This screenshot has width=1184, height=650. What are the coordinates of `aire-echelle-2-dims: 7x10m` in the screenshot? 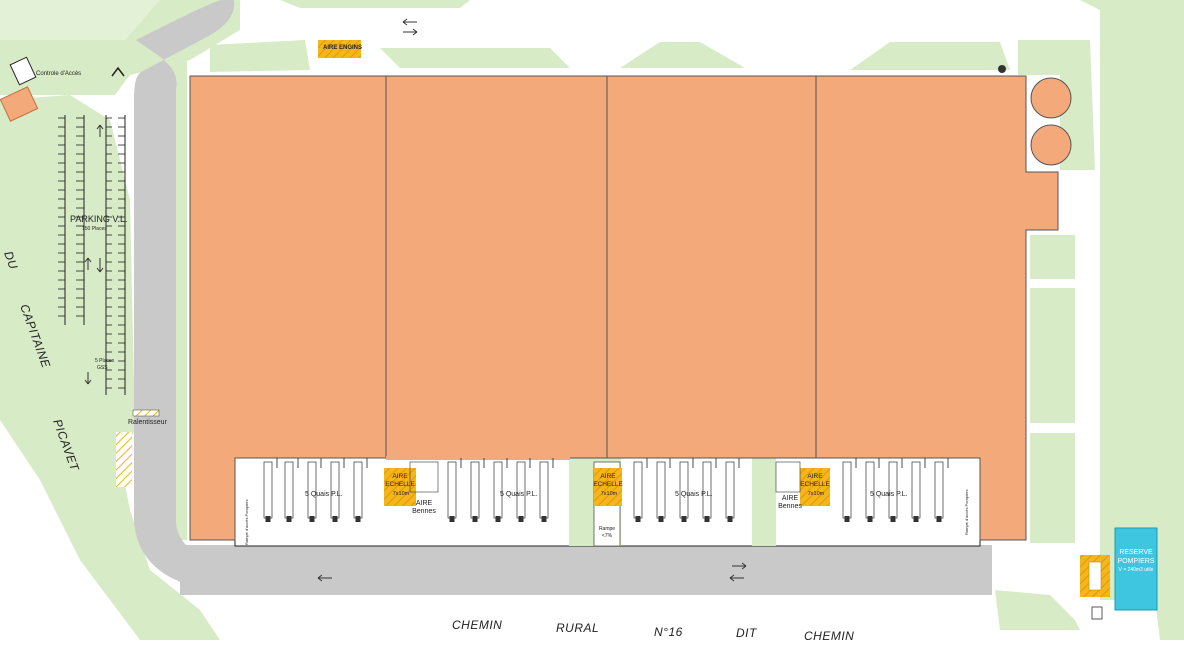 It's located at (609, 494).